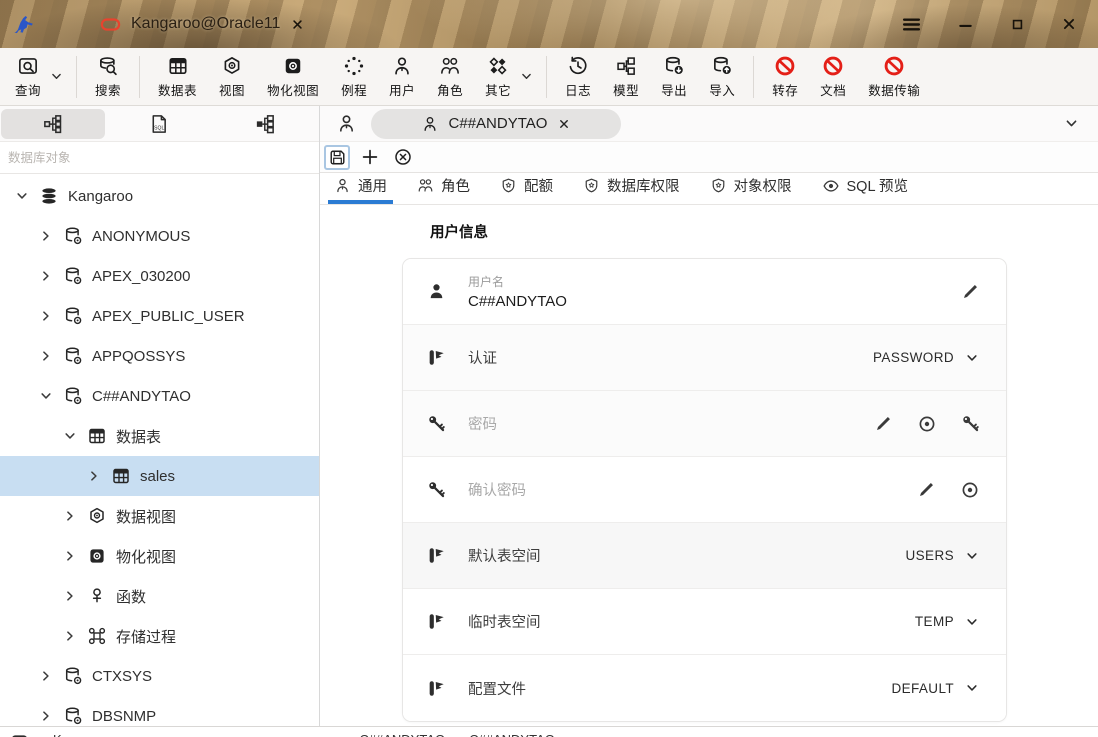  Describe the element at coordinates (159, 516) in the screenshot. I see `tree-item-views-folder: 数据视图` at that location.